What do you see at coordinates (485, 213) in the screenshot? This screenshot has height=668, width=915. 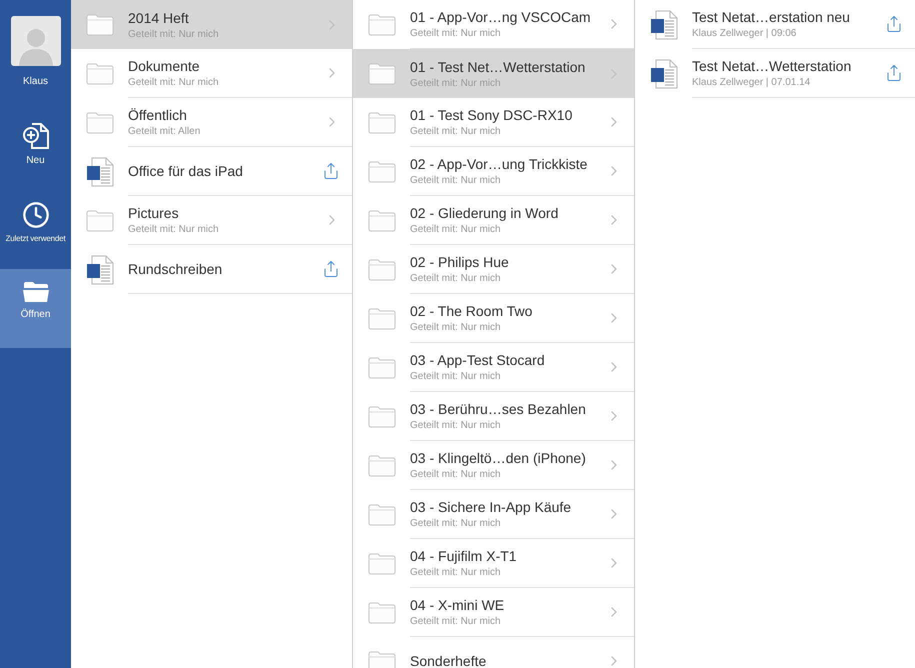 I see `item-title: 02 - Gliederung in Word` at bounding box center [485, 213].